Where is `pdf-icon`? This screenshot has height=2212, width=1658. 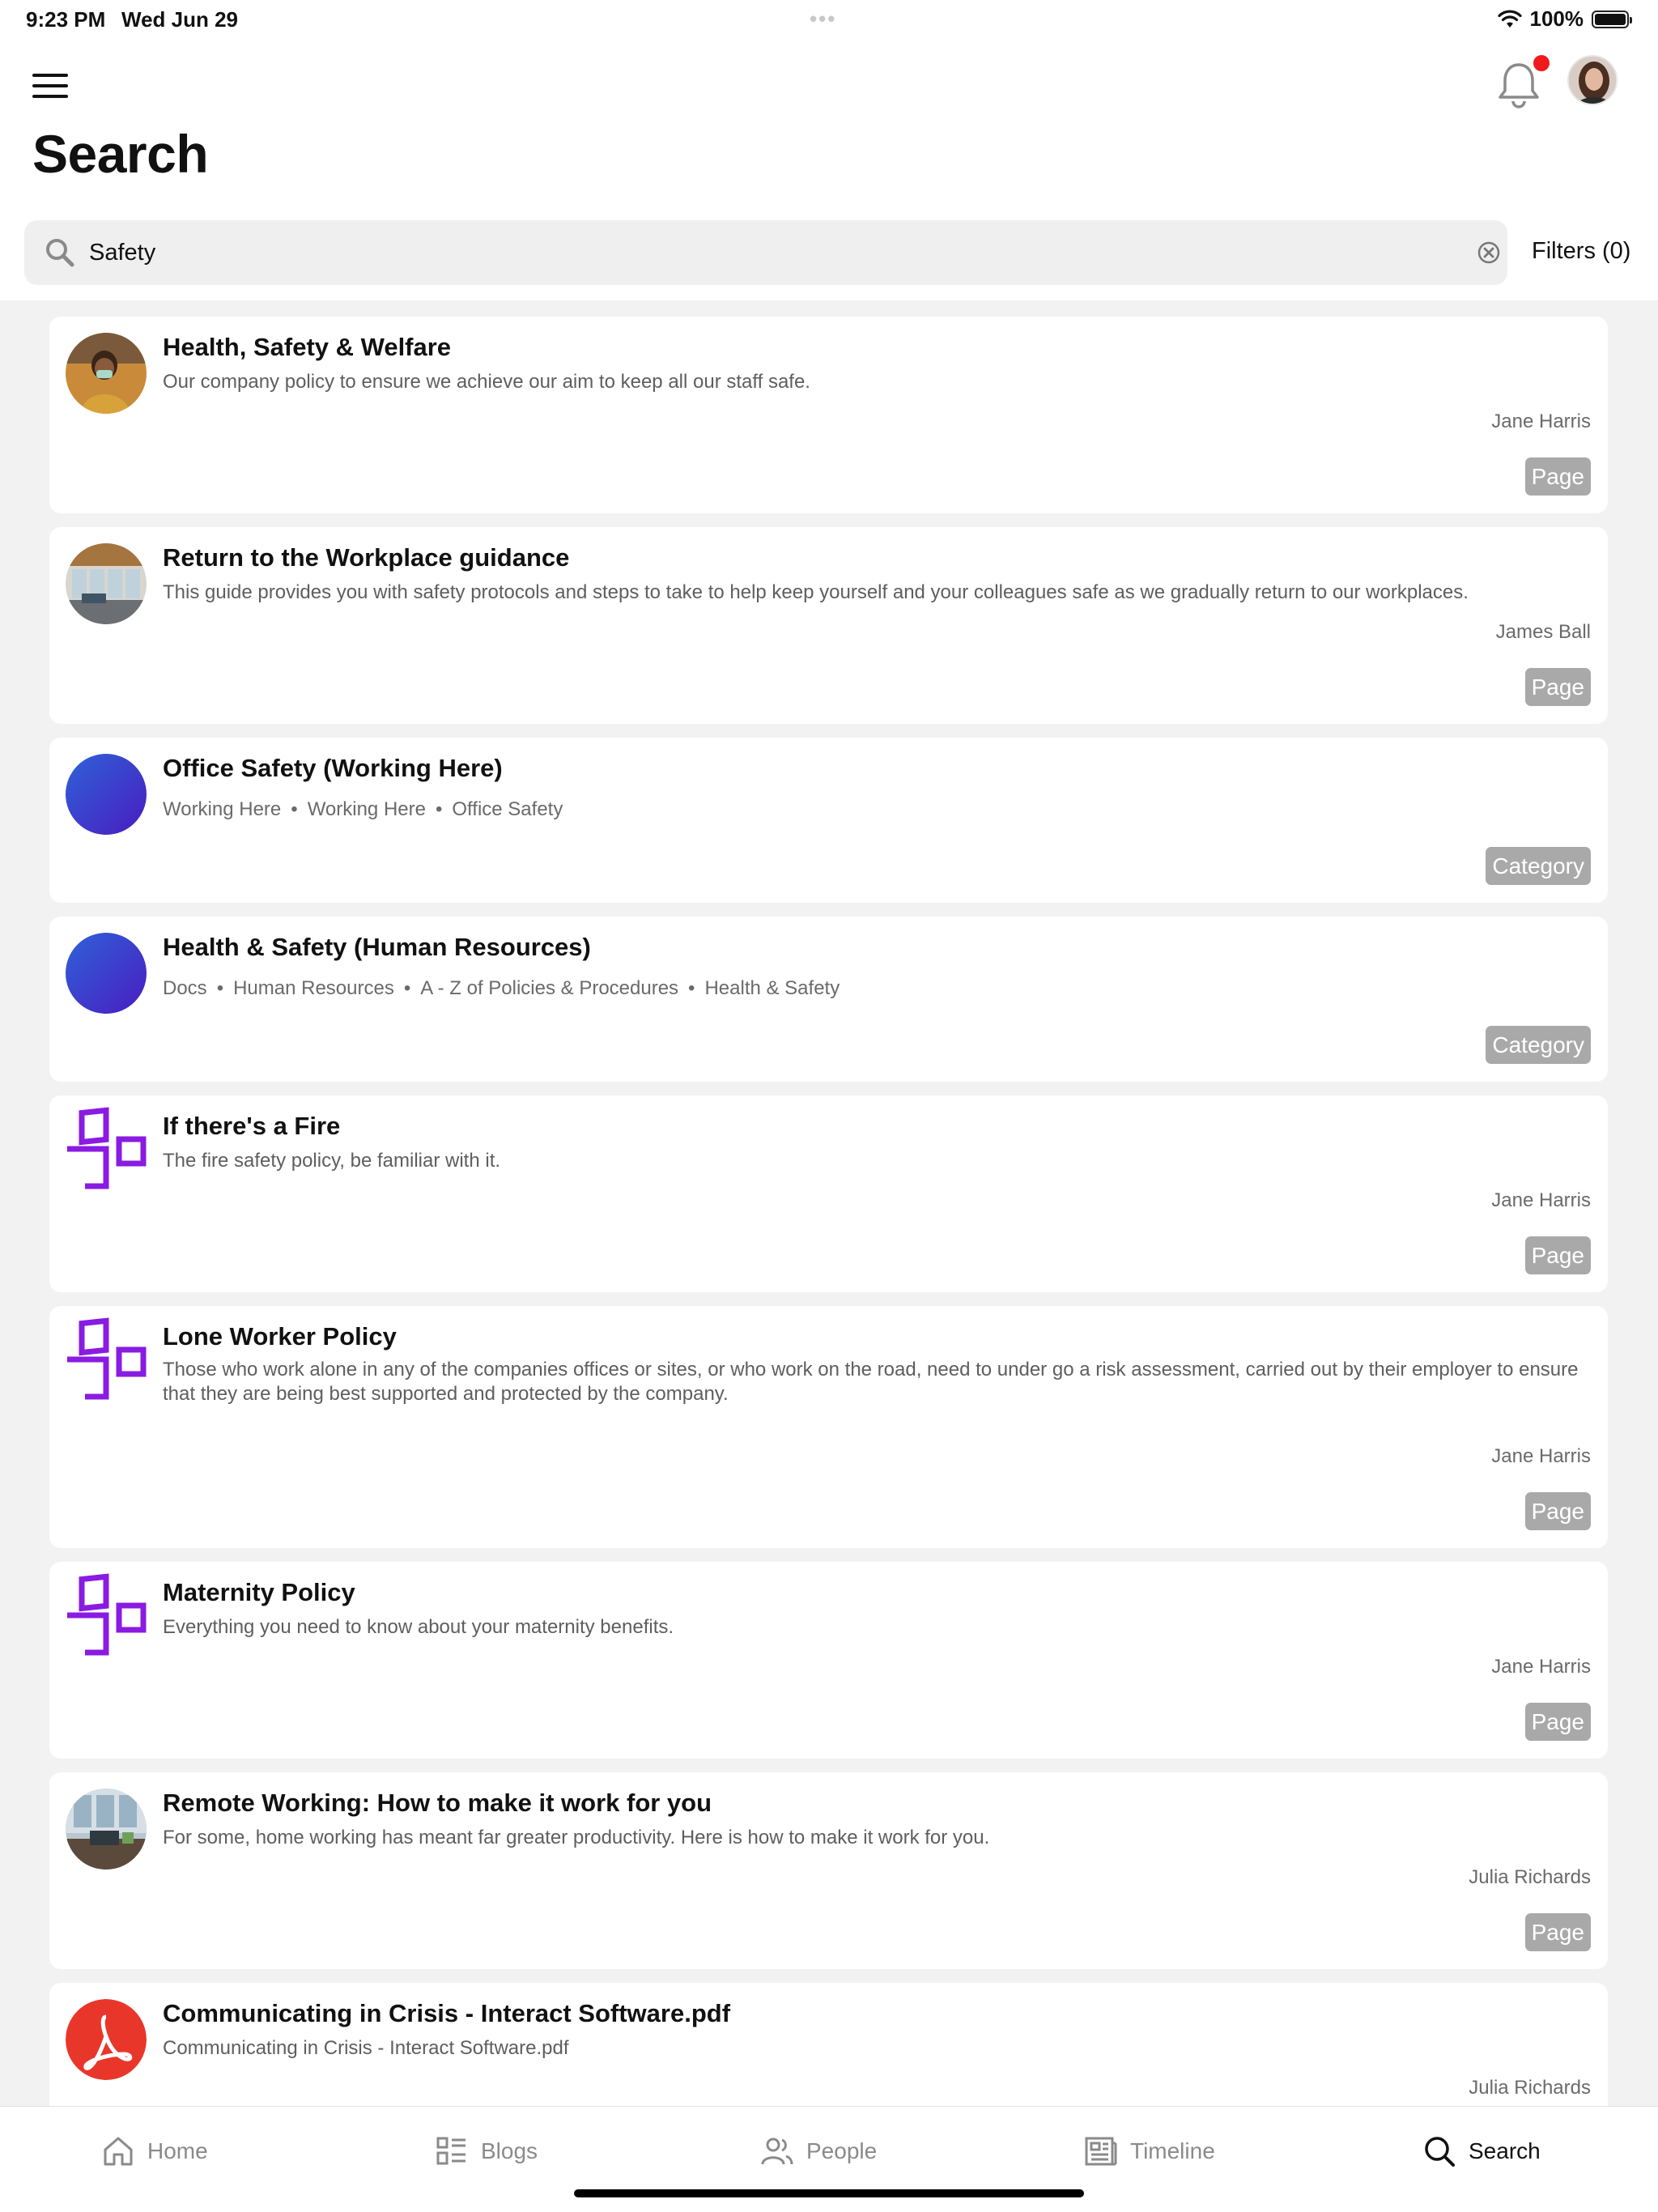 pdf-icon is located at coordinates (106, 2040).